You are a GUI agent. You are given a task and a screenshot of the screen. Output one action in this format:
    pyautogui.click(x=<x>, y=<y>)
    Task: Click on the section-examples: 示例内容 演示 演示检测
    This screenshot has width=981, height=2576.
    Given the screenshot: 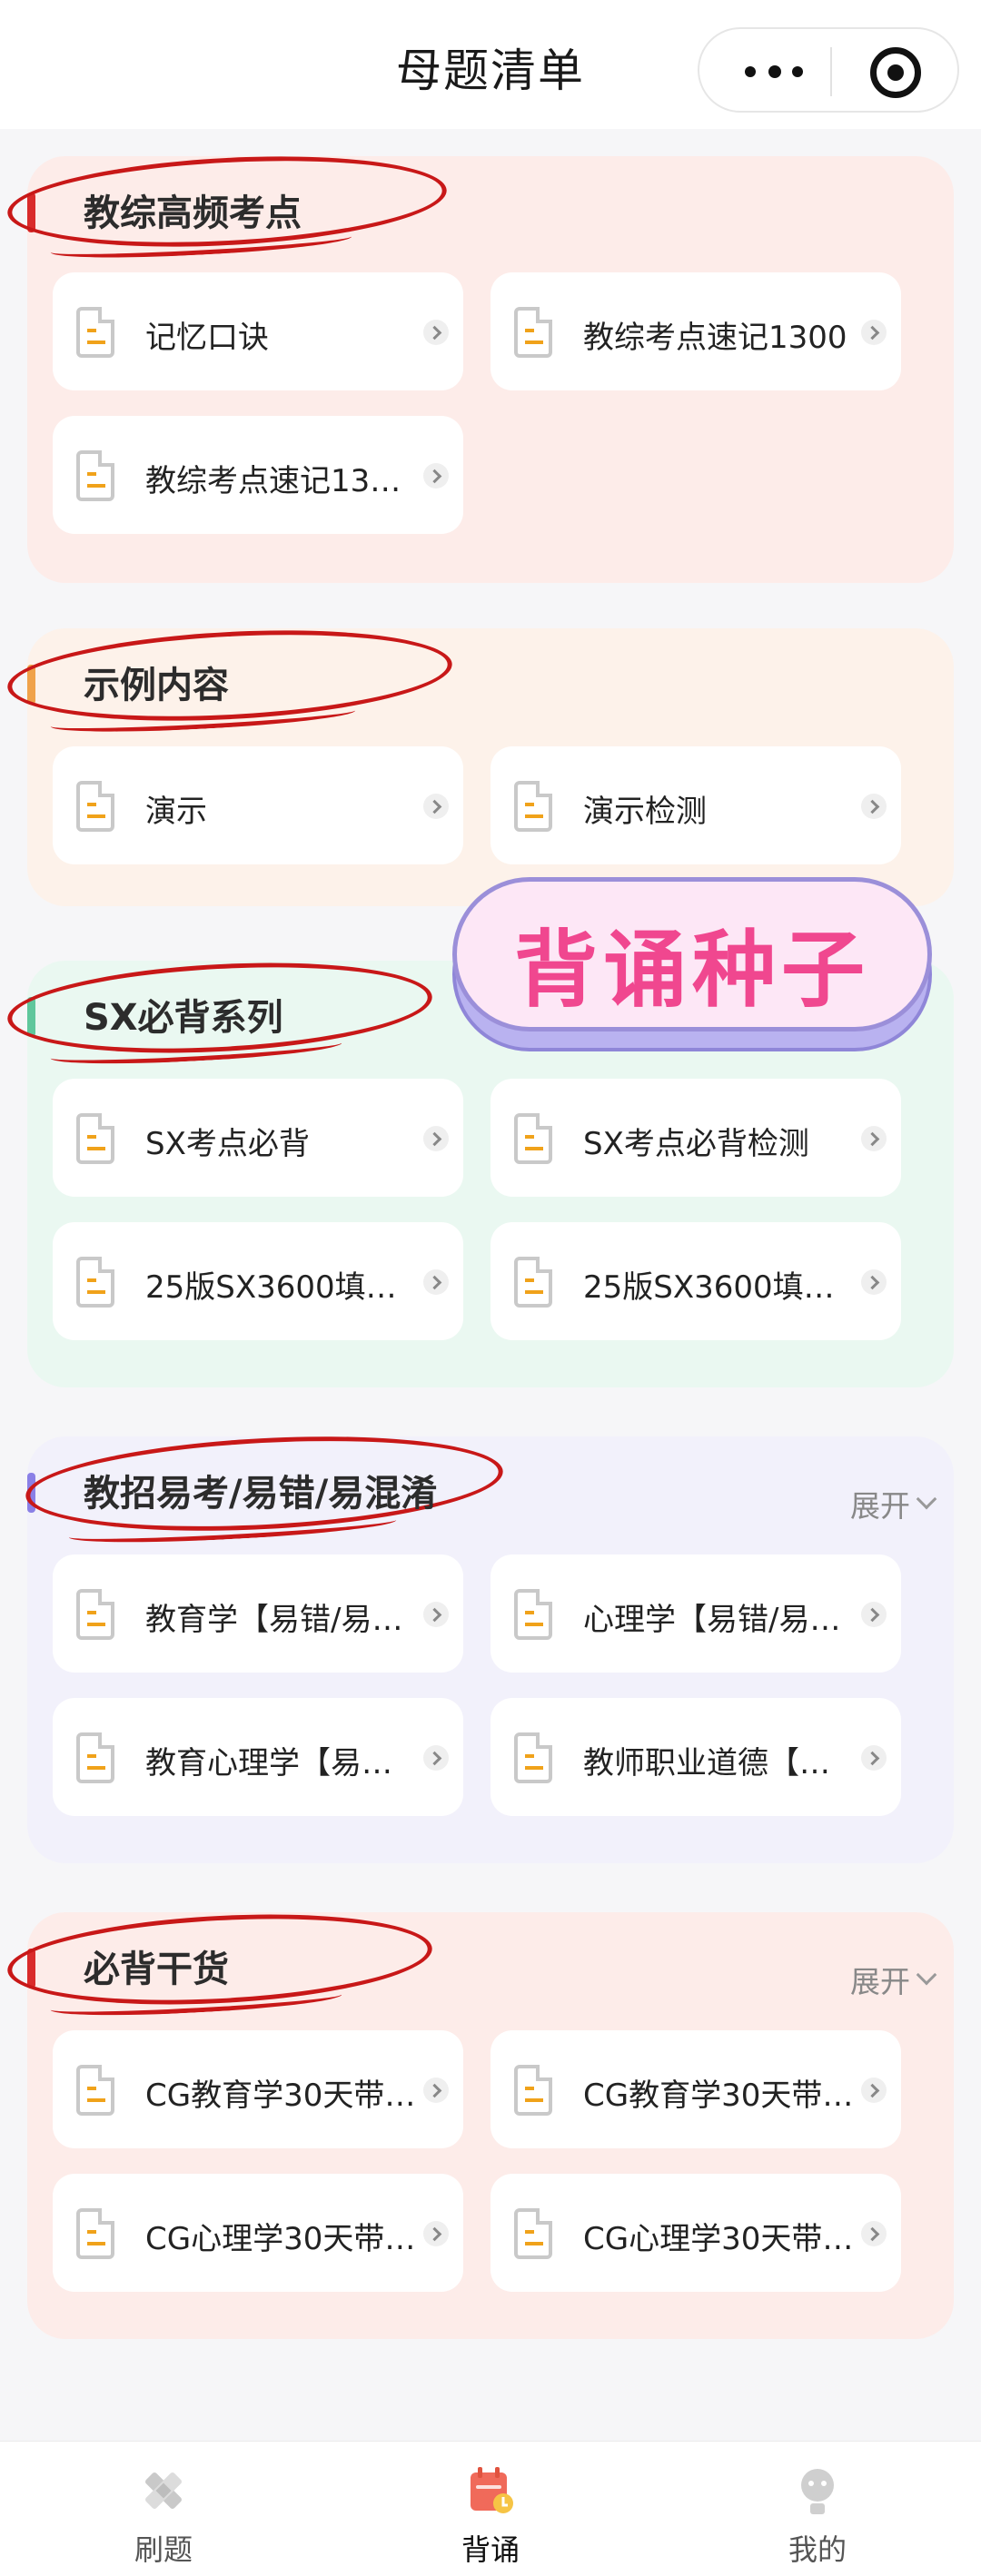 What is the action you would take?
    pyautogui.click(x=479, y=763)
    